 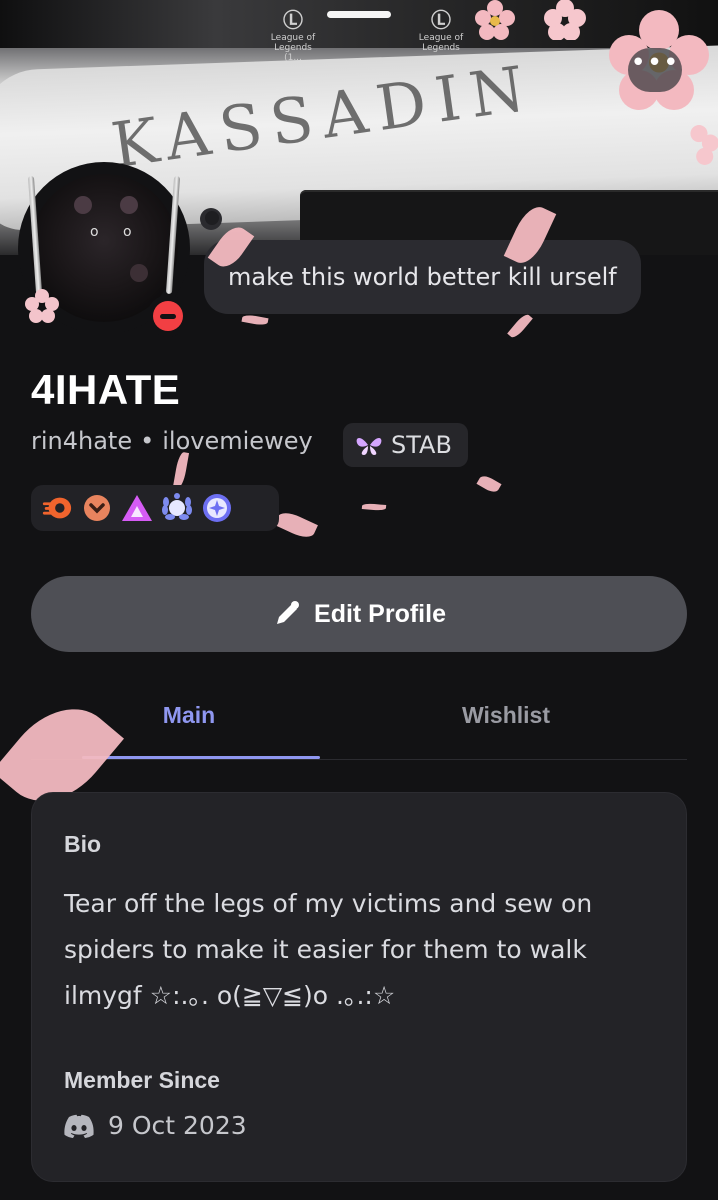 I want to click on username-row: rin4hate • ilovemiewey, so click(x=172, y=441).